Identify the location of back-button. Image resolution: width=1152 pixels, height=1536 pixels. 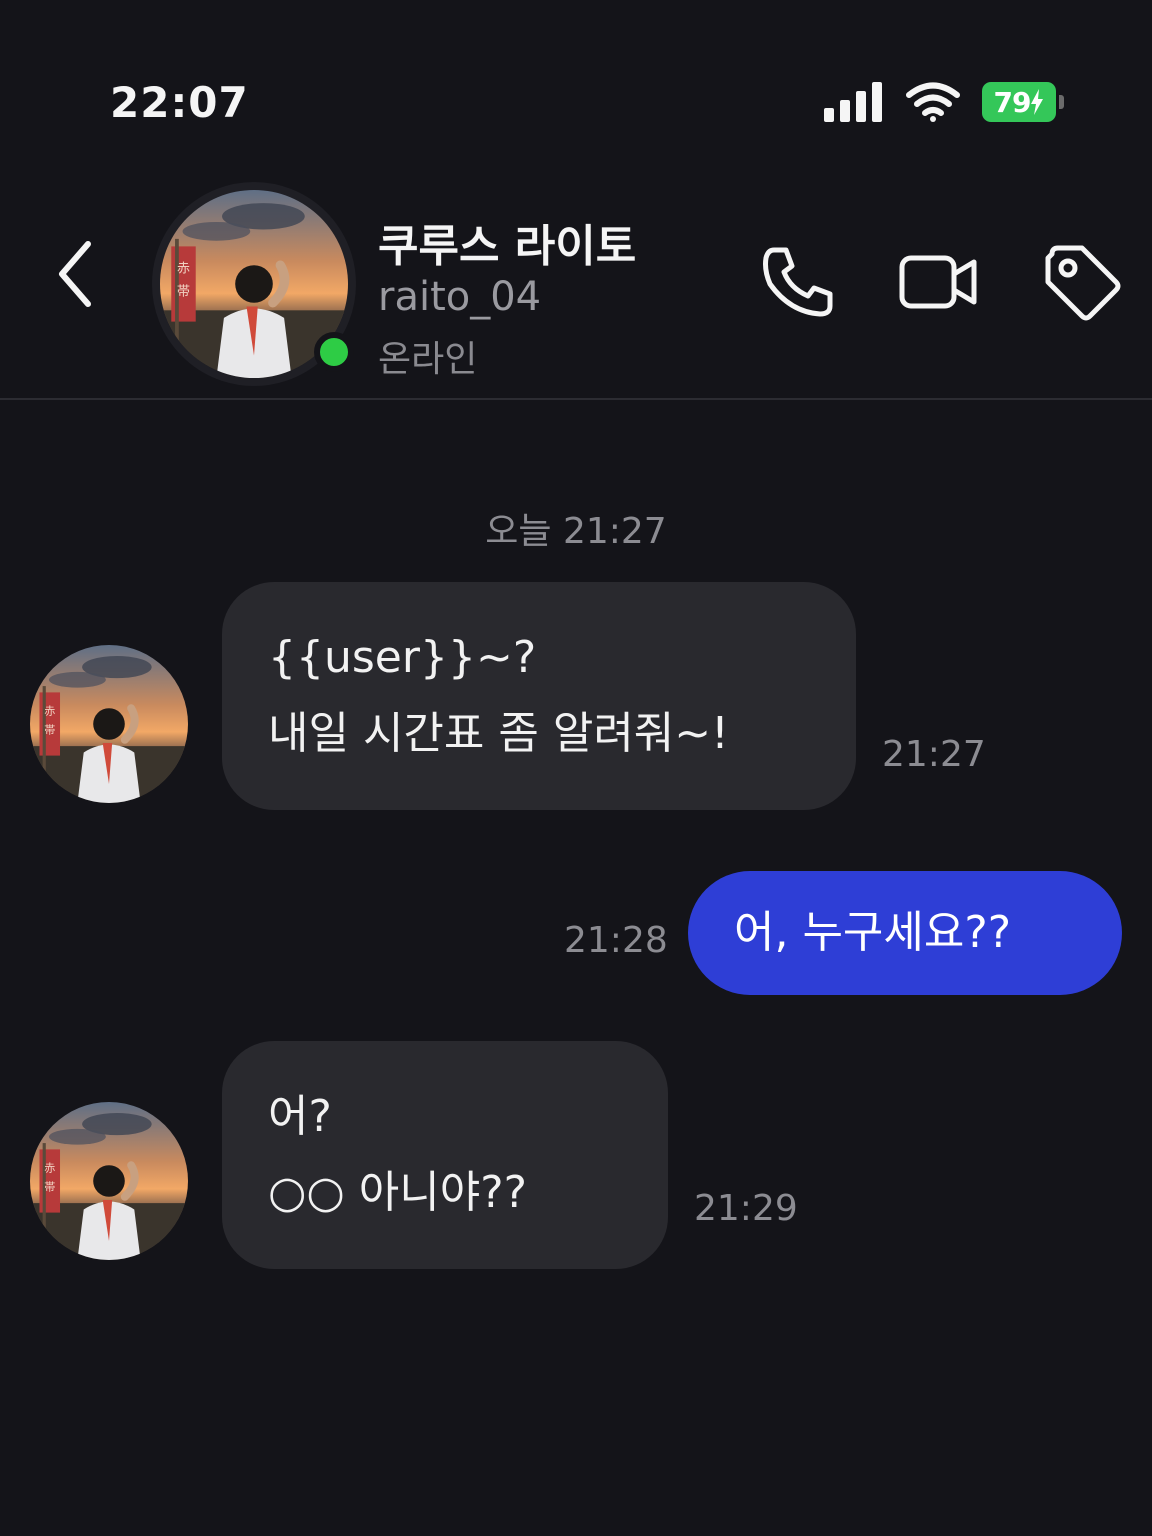
(76, 274).